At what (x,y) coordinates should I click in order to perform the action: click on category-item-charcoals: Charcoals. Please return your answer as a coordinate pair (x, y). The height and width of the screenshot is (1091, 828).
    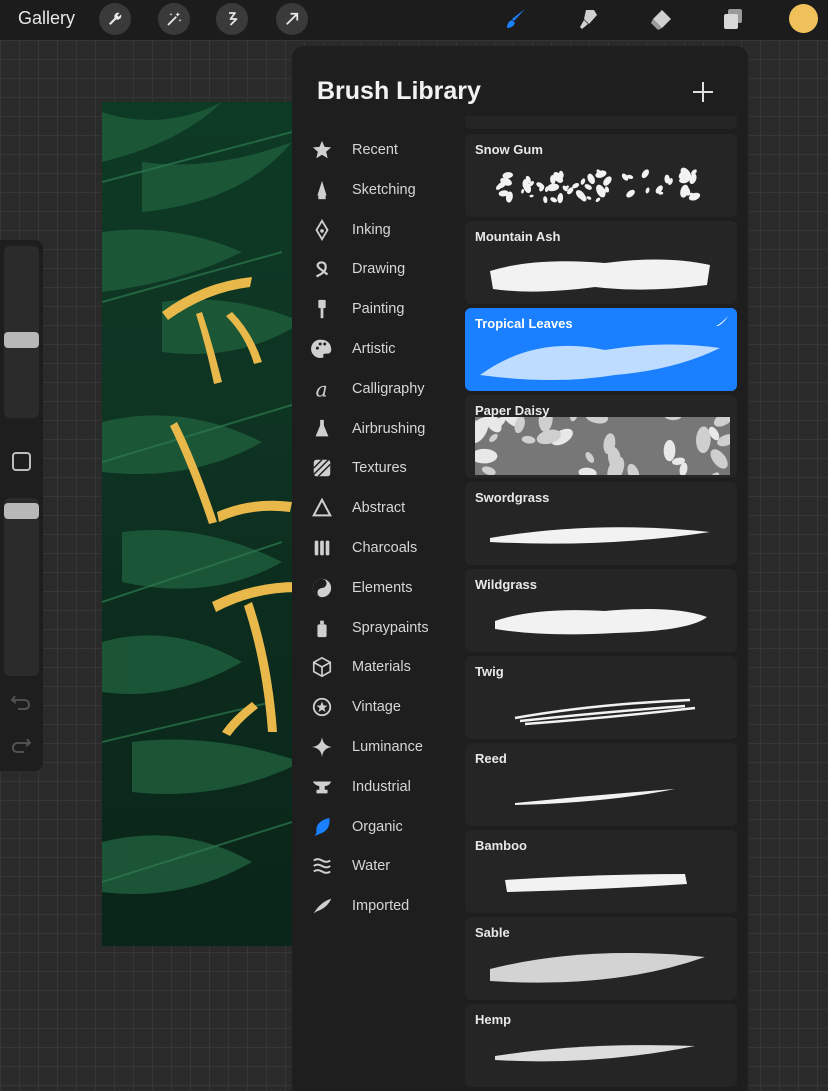
    Looking at the image, I should click on (377, 548).